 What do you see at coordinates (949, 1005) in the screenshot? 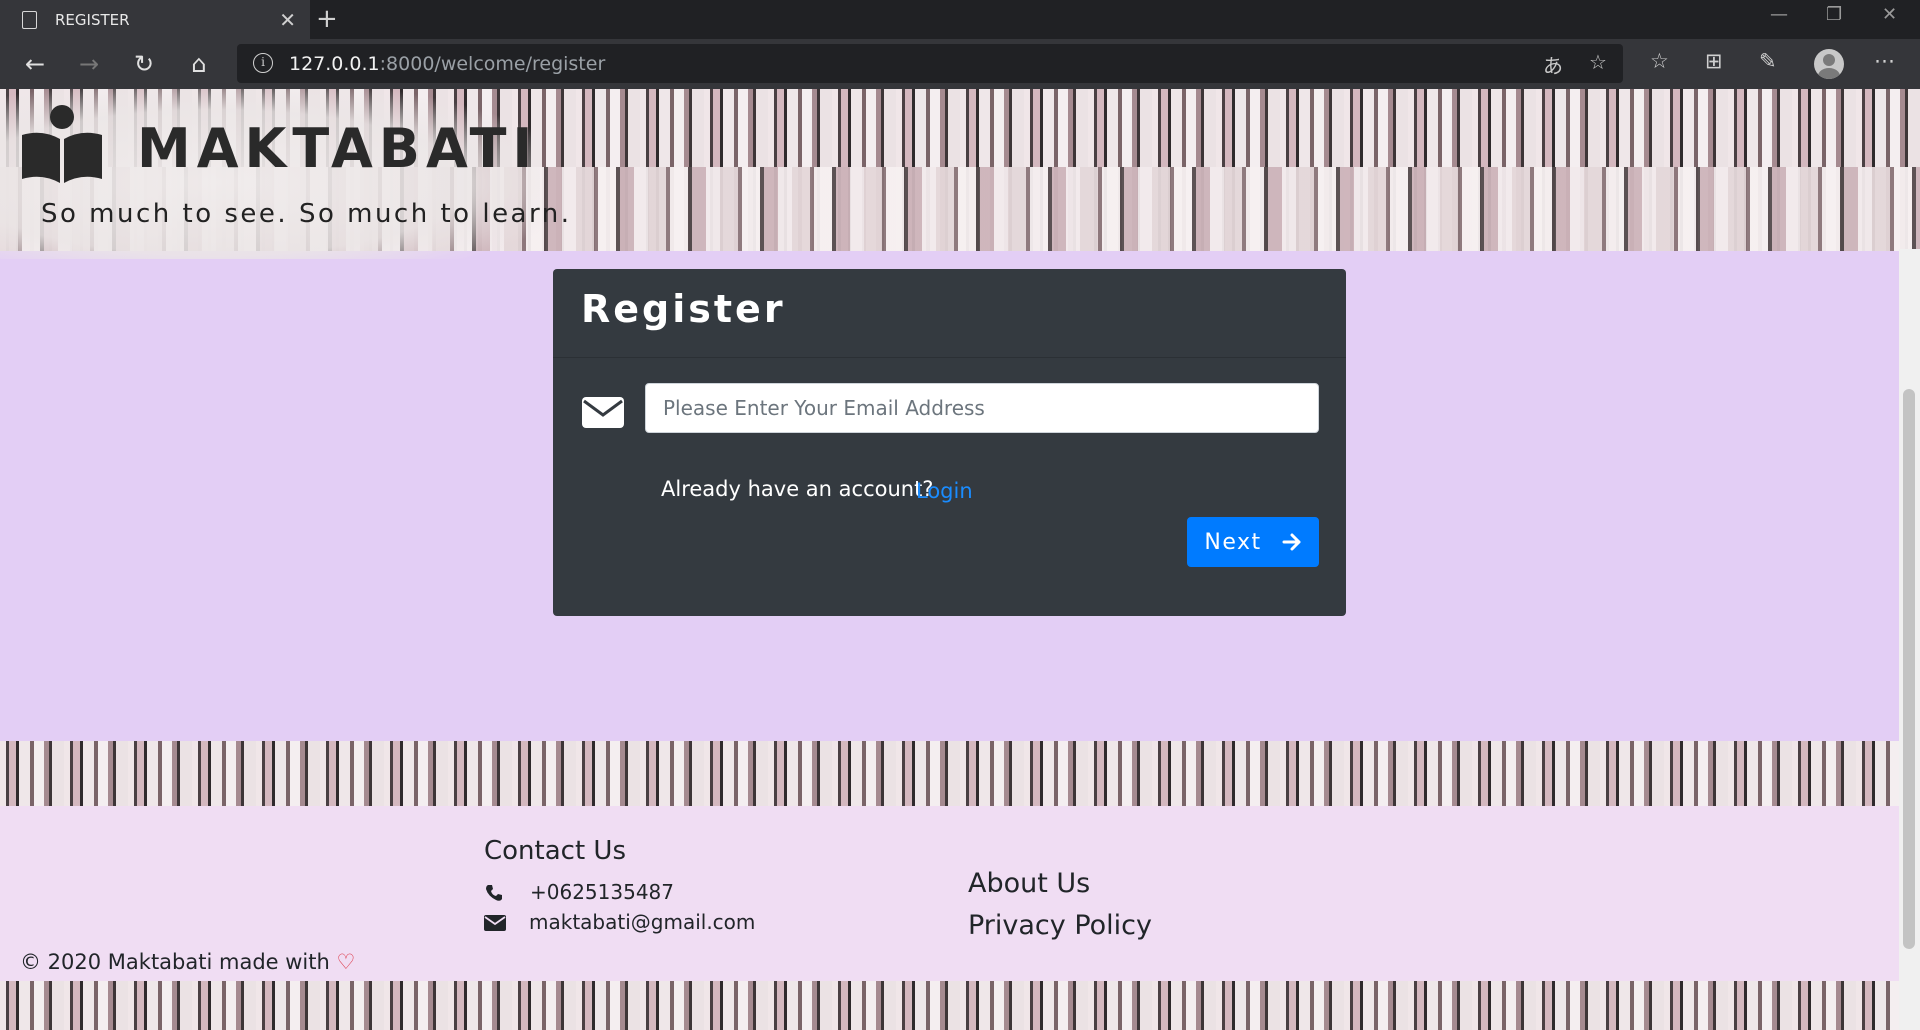
I see `bottom-shelf-pattern` at bounding box center [949, 1005].